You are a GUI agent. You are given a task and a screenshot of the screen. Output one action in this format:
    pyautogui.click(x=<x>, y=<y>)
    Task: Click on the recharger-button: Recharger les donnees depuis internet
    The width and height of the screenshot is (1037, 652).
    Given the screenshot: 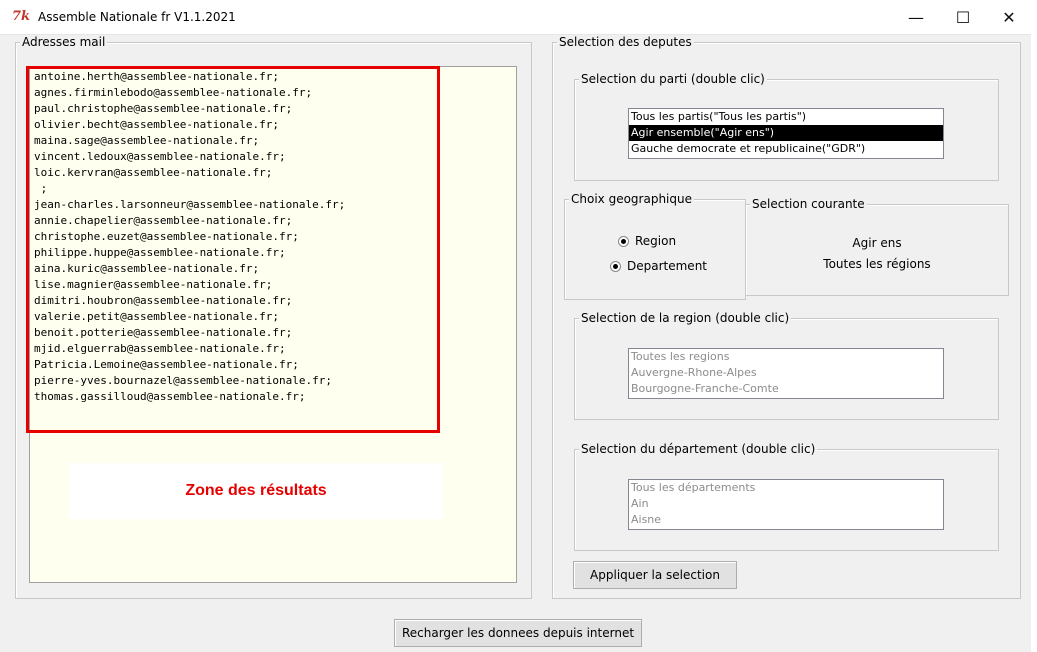 What is the action you would take?
    pyautogui.click(x=518, y=633)
    